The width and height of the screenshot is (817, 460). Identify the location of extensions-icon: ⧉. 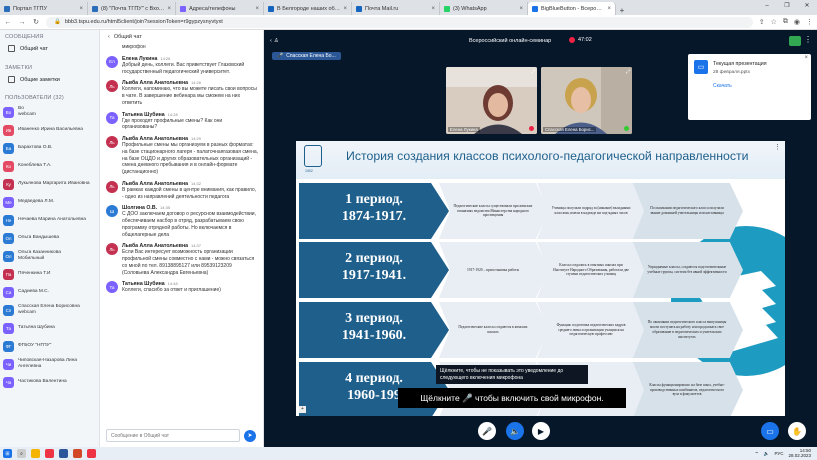
(785, 22).